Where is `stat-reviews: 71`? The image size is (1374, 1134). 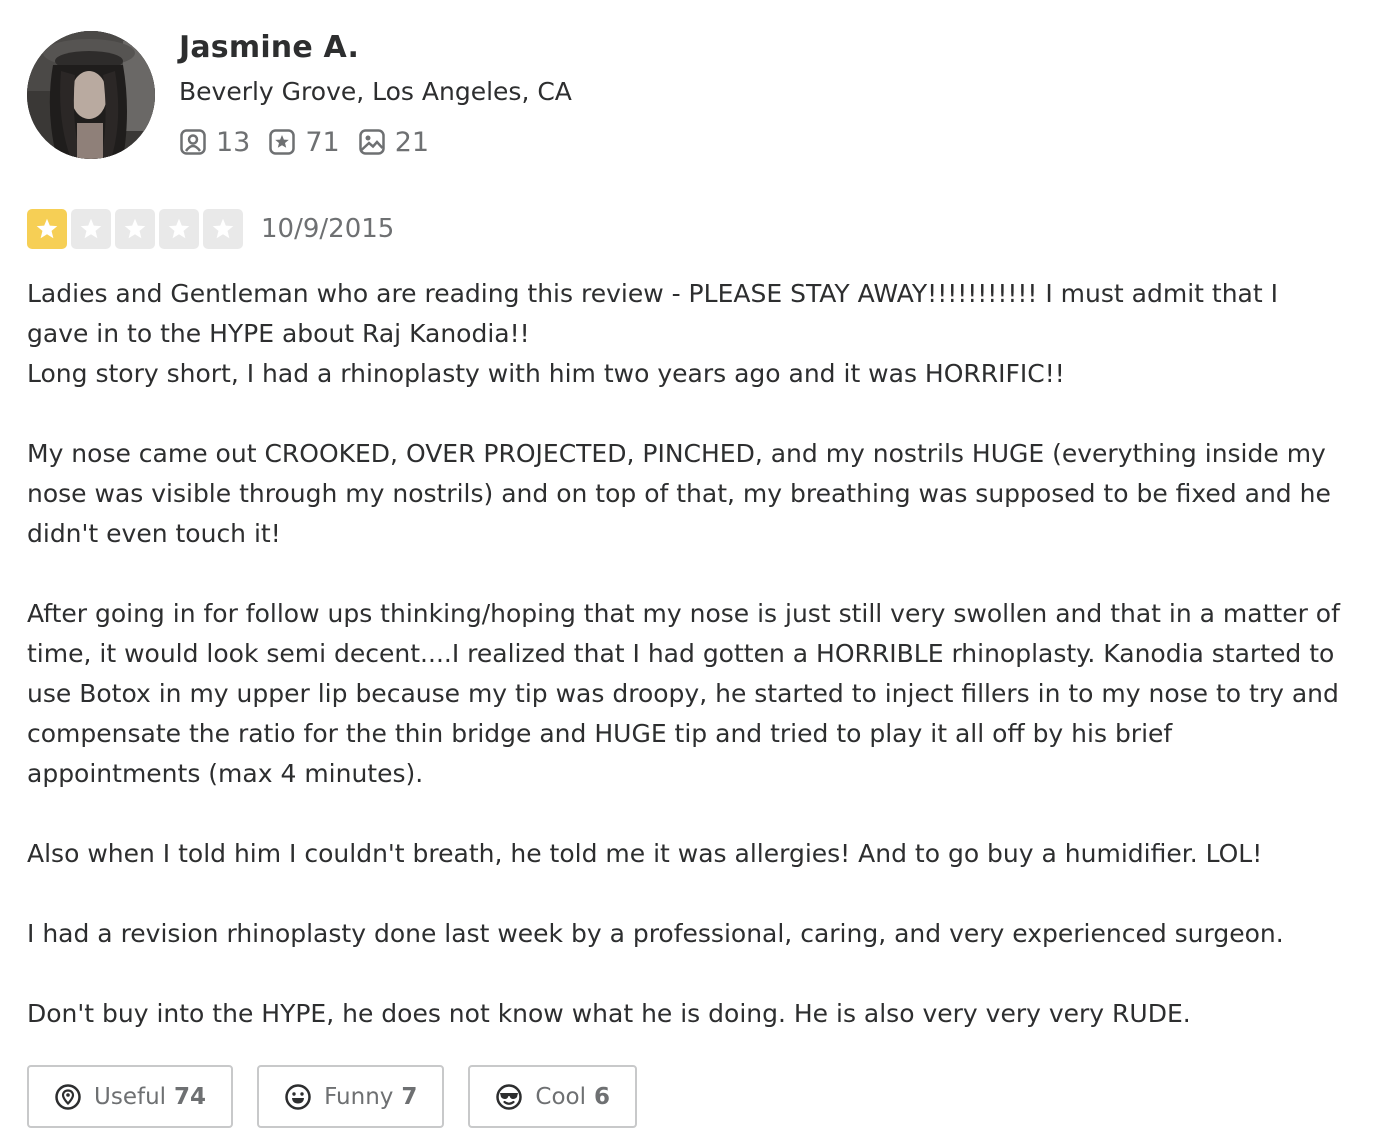
stat-reviews: 71 is located at coordinates (304, 142).